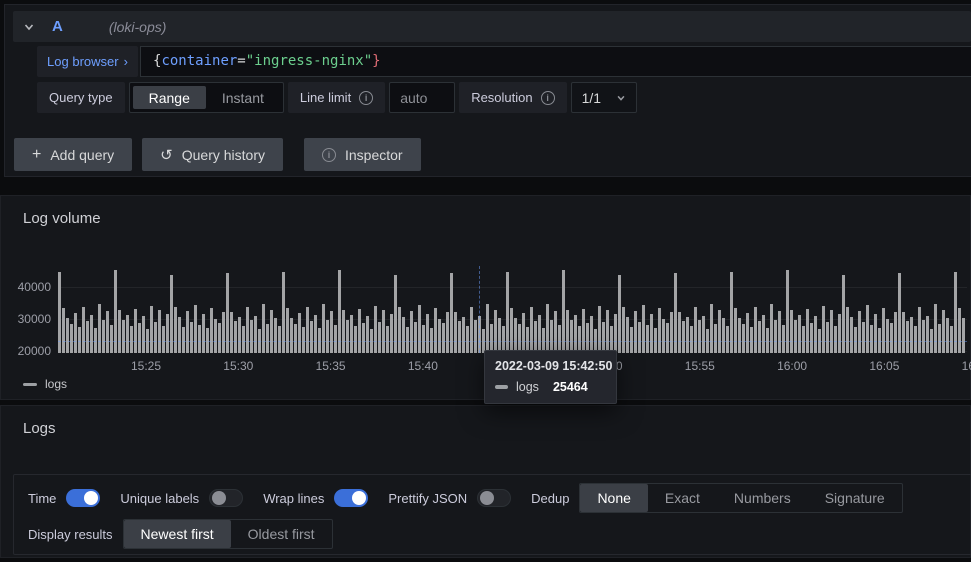 The image size is (971, 562). What do you see at coordinates (554, 366) in the screenshot?
I see `tooltip-timestamp: 2022-03-09 15:42:50` at bounding box center [554, 366].